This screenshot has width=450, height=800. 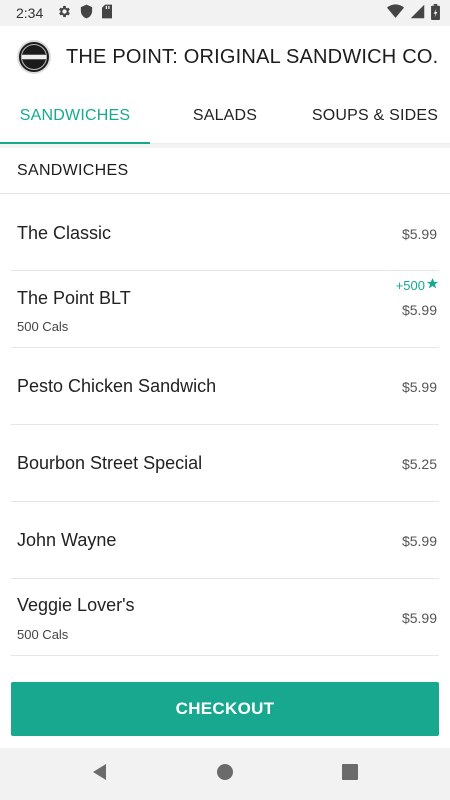 I want to click on home-button, so click(x=225, y=774).